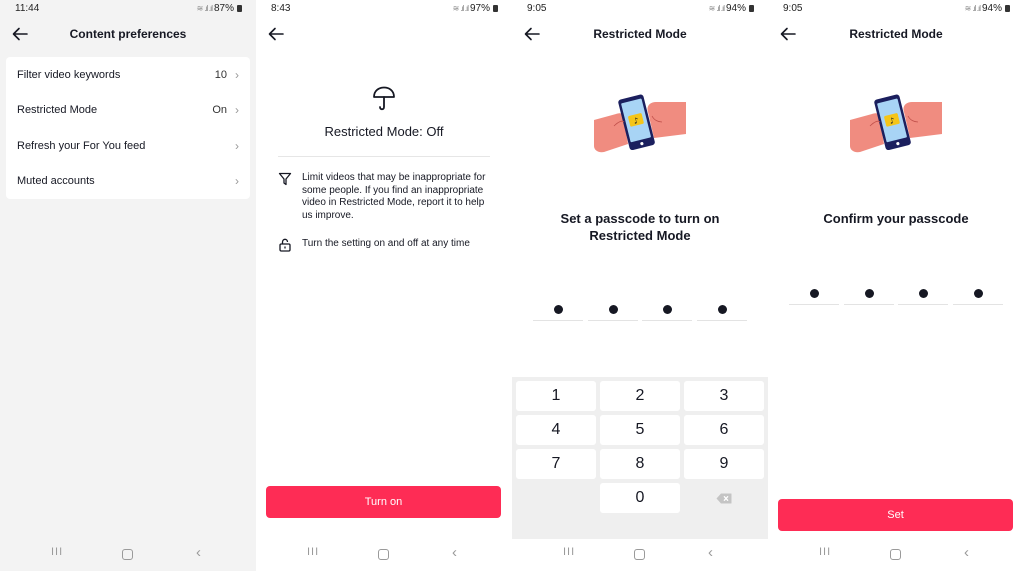 Image resolution: width=1024 pixels, height=571 pixels. I want to click on confirm-passcode-heading: Confirm your passcode, so click(896, 218).